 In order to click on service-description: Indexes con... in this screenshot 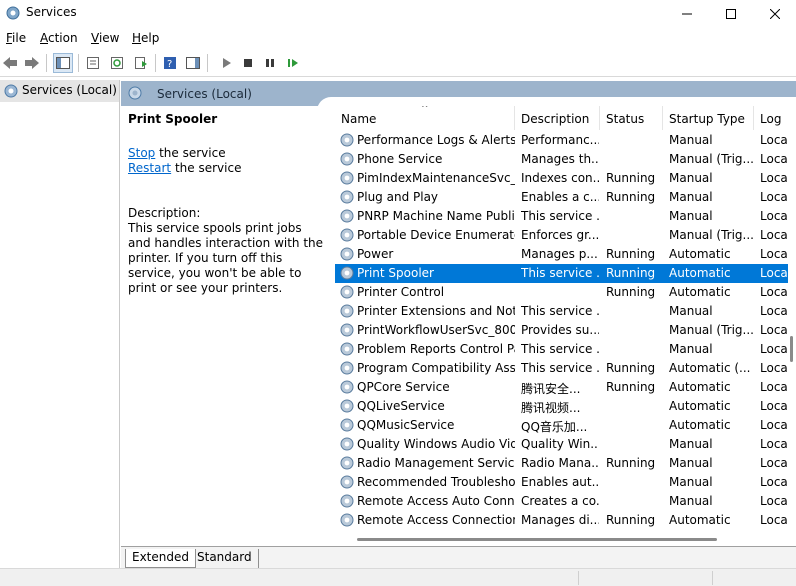, I will do `click(560, 178)`.